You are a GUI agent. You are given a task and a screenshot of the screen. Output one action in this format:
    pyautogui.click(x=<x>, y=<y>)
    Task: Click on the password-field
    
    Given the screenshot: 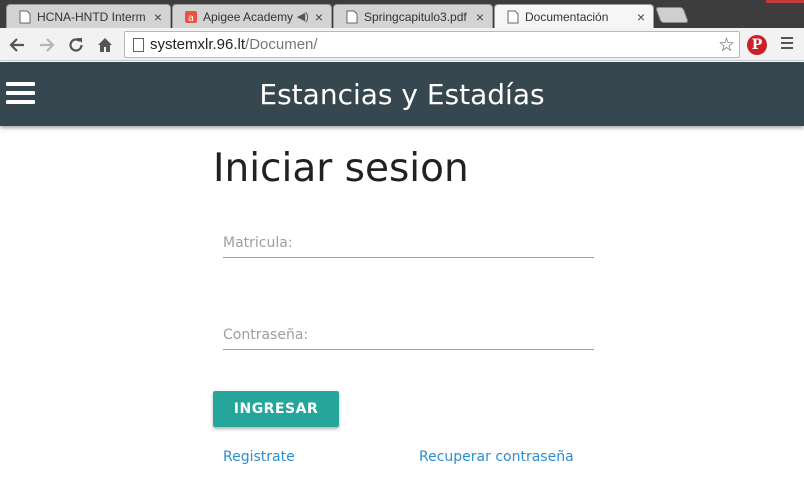 What is the action you would take?
    pyautogui.click(x=408, y=335)
    